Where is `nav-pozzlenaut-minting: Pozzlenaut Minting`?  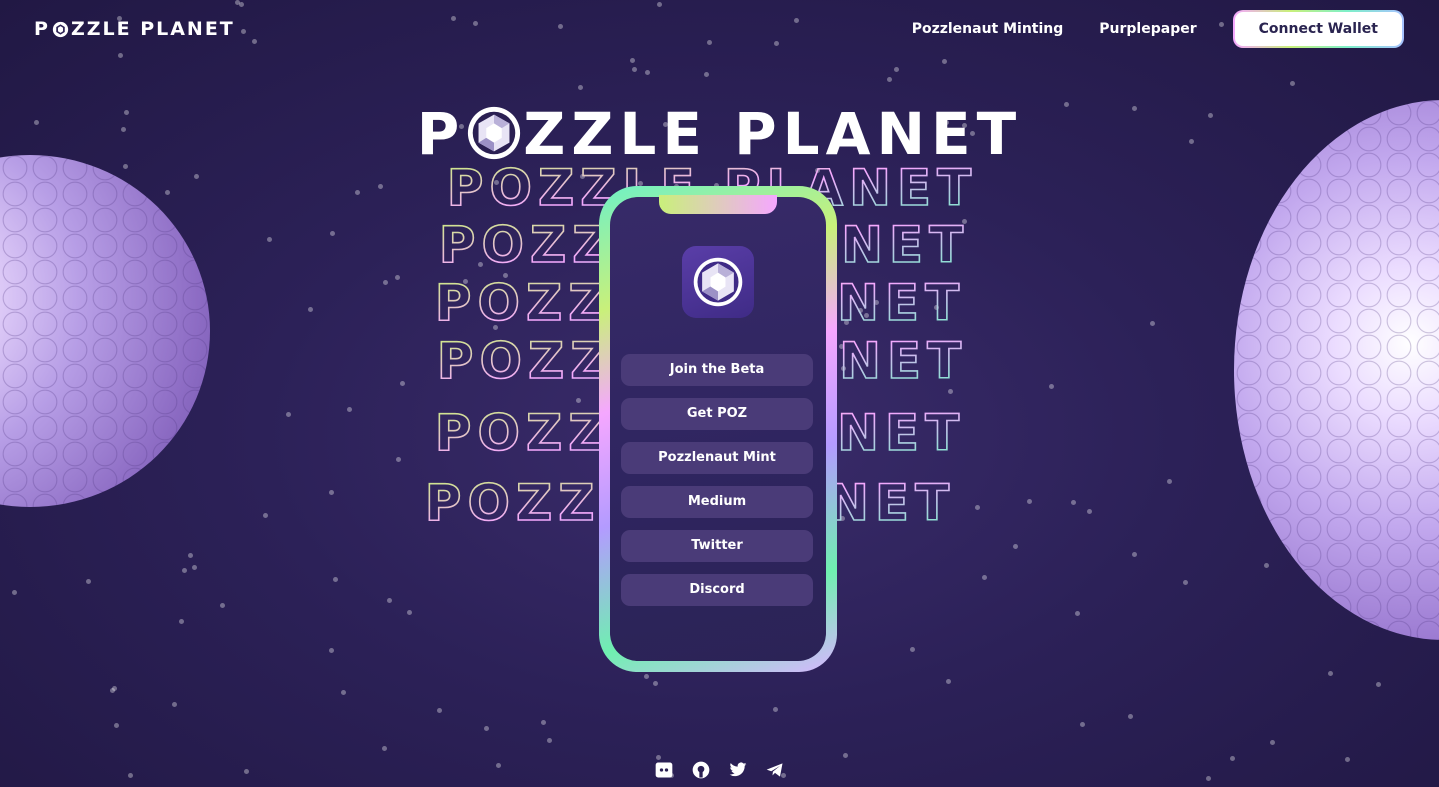
nav-pozzlenaut-minting: Pozzlenaut Minting is located at coordinates (988, 29).